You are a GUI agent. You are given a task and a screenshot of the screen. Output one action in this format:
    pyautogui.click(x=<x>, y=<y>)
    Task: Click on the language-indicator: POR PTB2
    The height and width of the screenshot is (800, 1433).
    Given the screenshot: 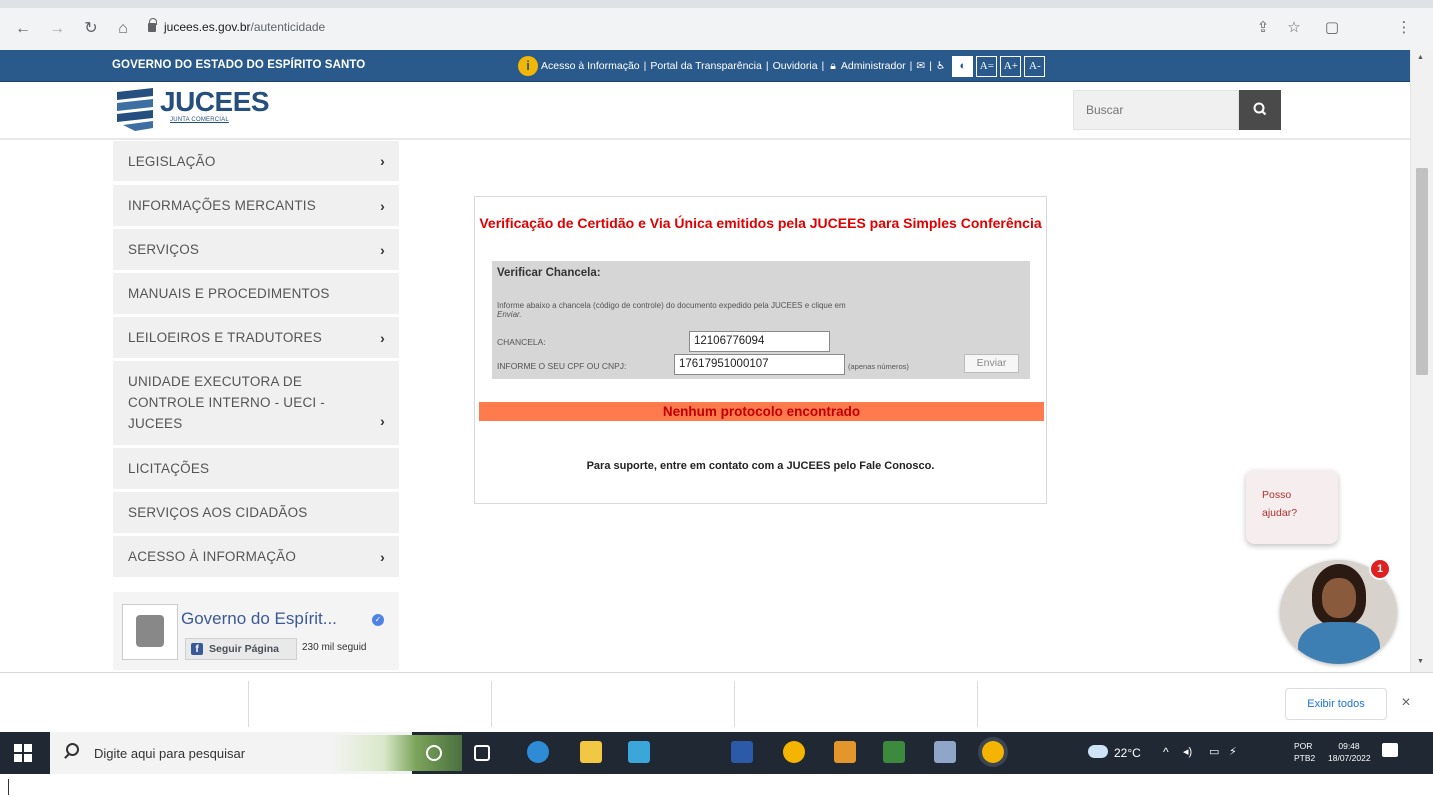 What is the action you would take?
    pyautogui.click(x=1304, y=752)
    